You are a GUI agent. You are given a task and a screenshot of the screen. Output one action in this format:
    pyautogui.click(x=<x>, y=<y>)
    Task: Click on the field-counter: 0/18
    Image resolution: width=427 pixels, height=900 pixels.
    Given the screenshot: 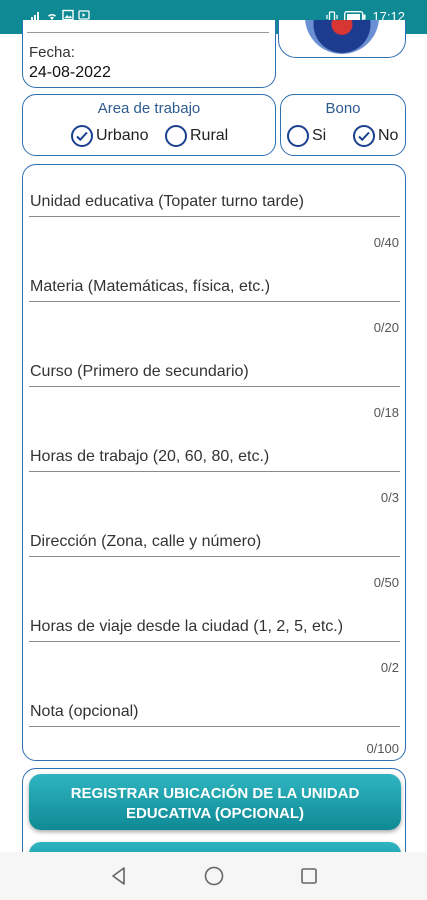 What is the action you would take?
    pyautogui.click(x=386, y=412)
    